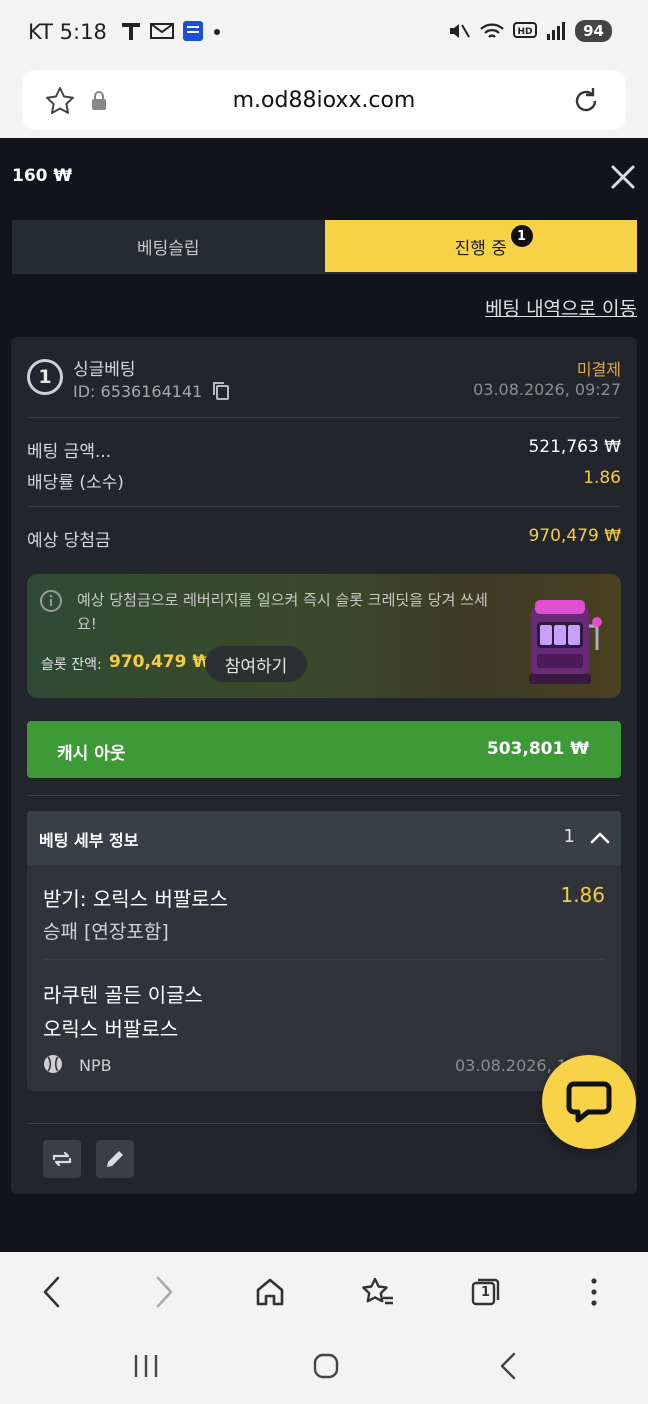 The height and width of the screenshot is (1404, 648). I want to click on cashout-amount: 503,801 ₩, so click(537, 749).